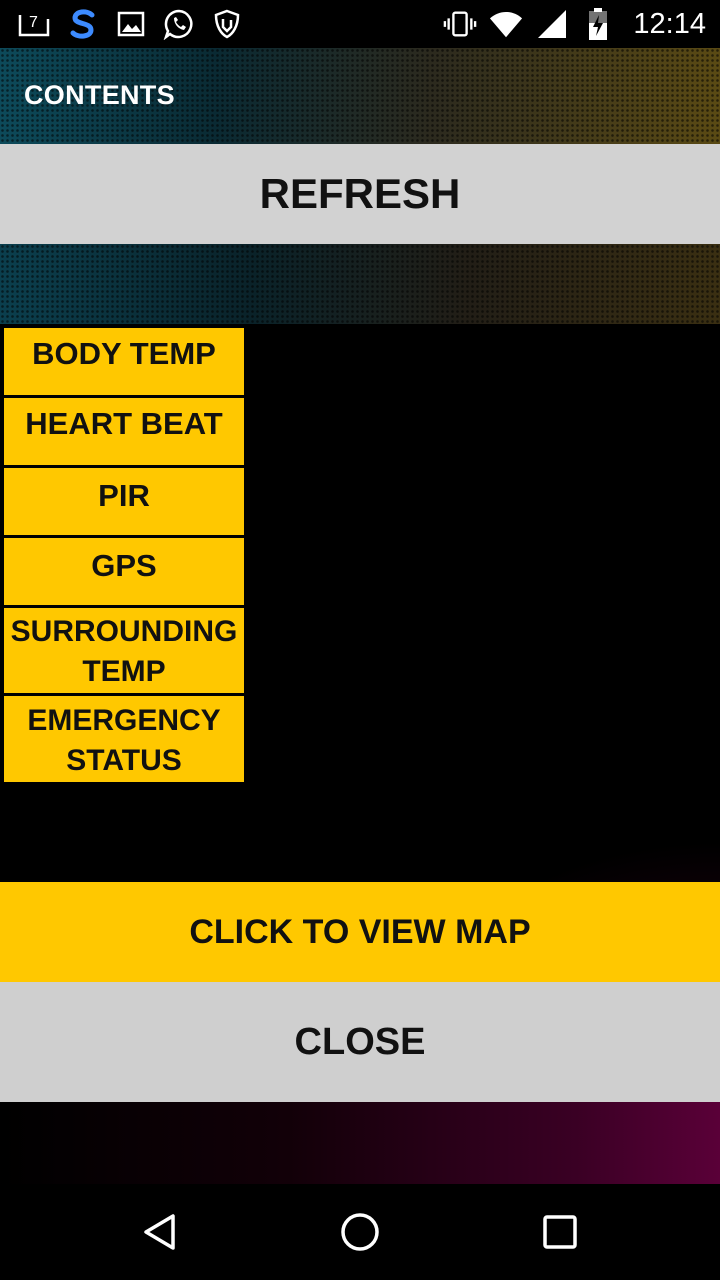  Describe the element at coordinates (227, 24) in the screenshot. I see `shield-hand-icon` at that location.